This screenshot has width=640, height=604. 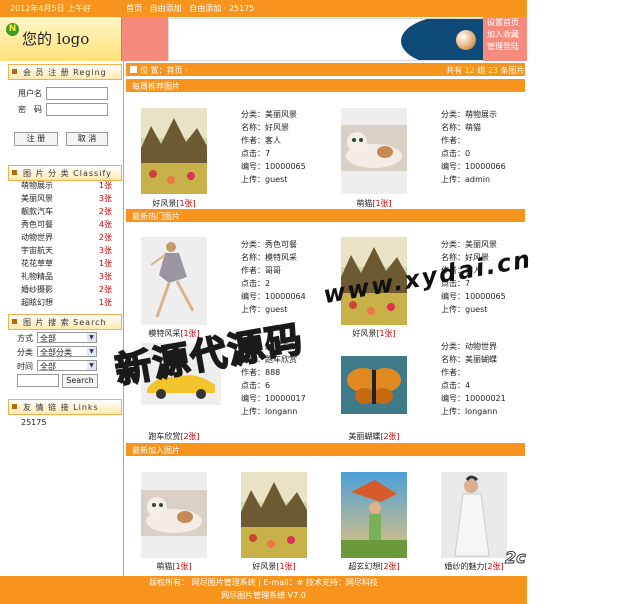 What do you see at coordinates (466, 40) in the screenshot?
I see `globe-icon` at bounding box center [466, 40].